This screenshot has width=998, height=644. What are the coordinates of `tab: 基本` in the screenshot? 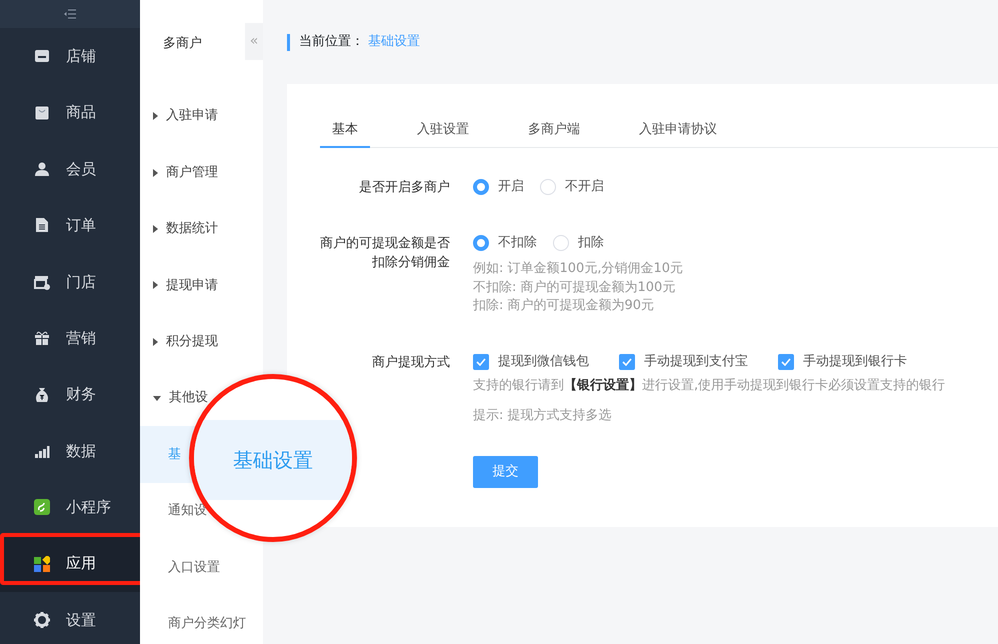 It's located at (345, 131).